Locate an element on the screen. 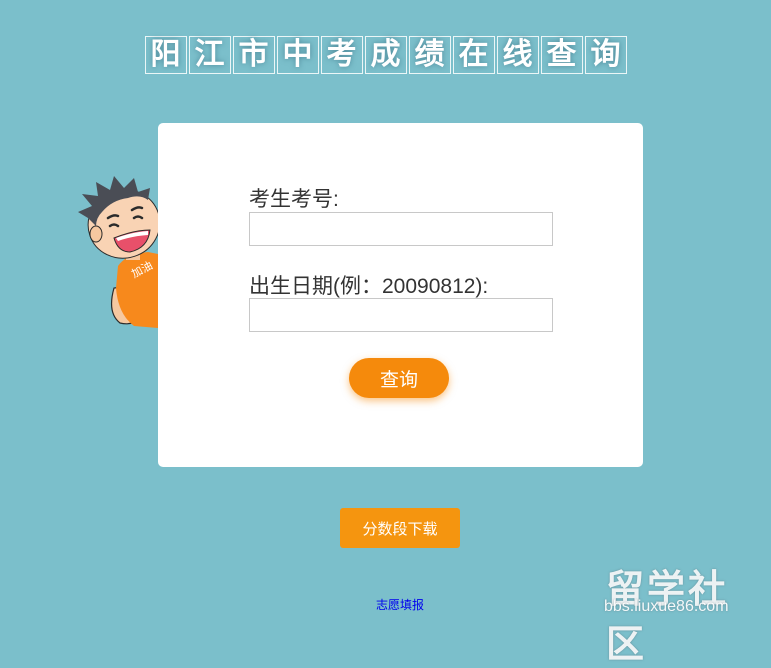  title-char: 中 is located at coordinates (297, 55).